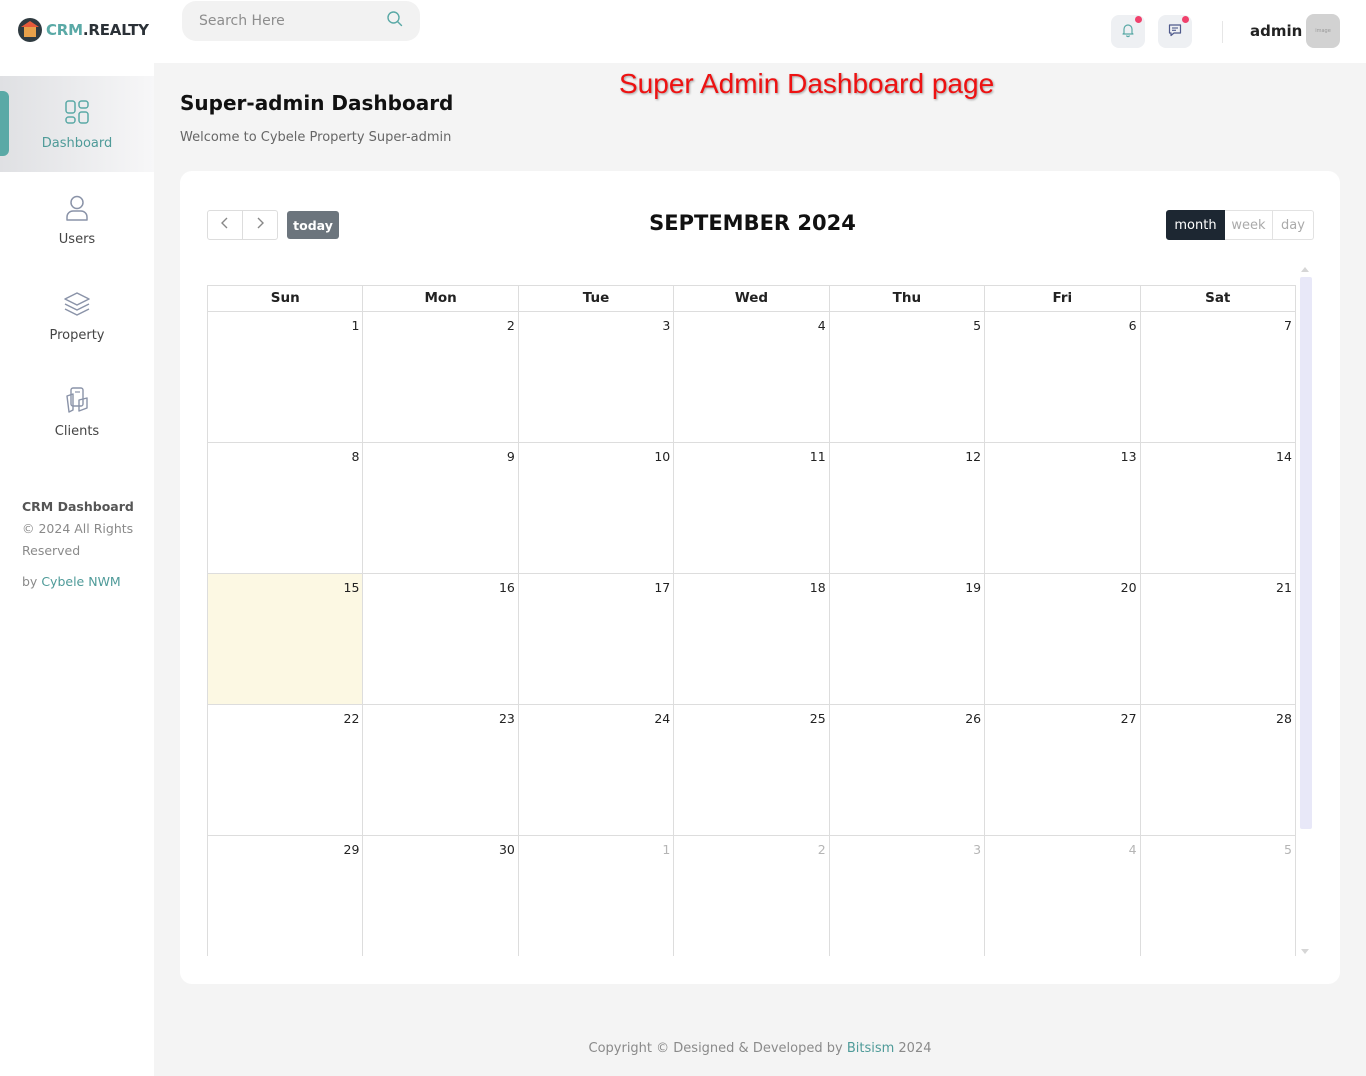 The image size is (1366, 1076). I want to click on weekday-header: Wed, so click(750, 298).